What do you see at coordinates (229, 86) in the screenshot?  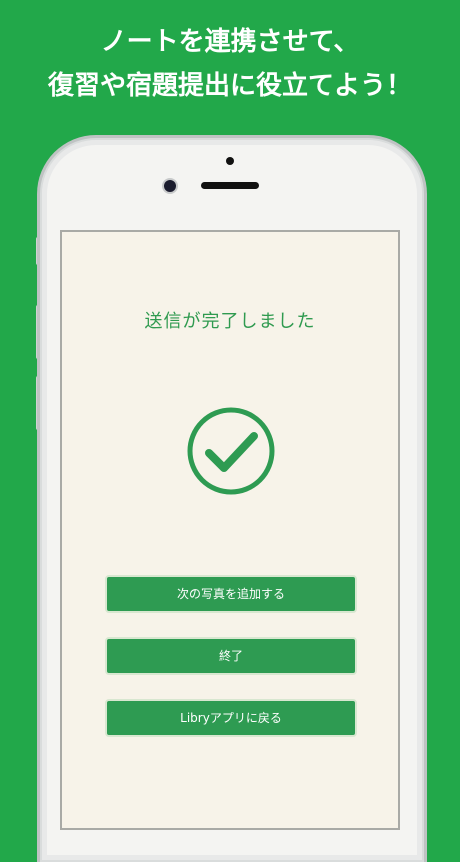 I see `promo-headline-line2: 復習や宿題提出に役立てよう！` at bounding box center [229, 86].